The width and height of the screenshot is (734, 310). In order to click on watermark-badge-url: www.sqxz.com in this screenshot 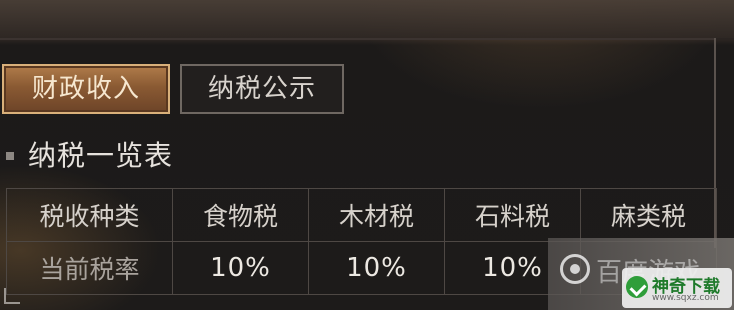, I will do `click(685, 298)`.